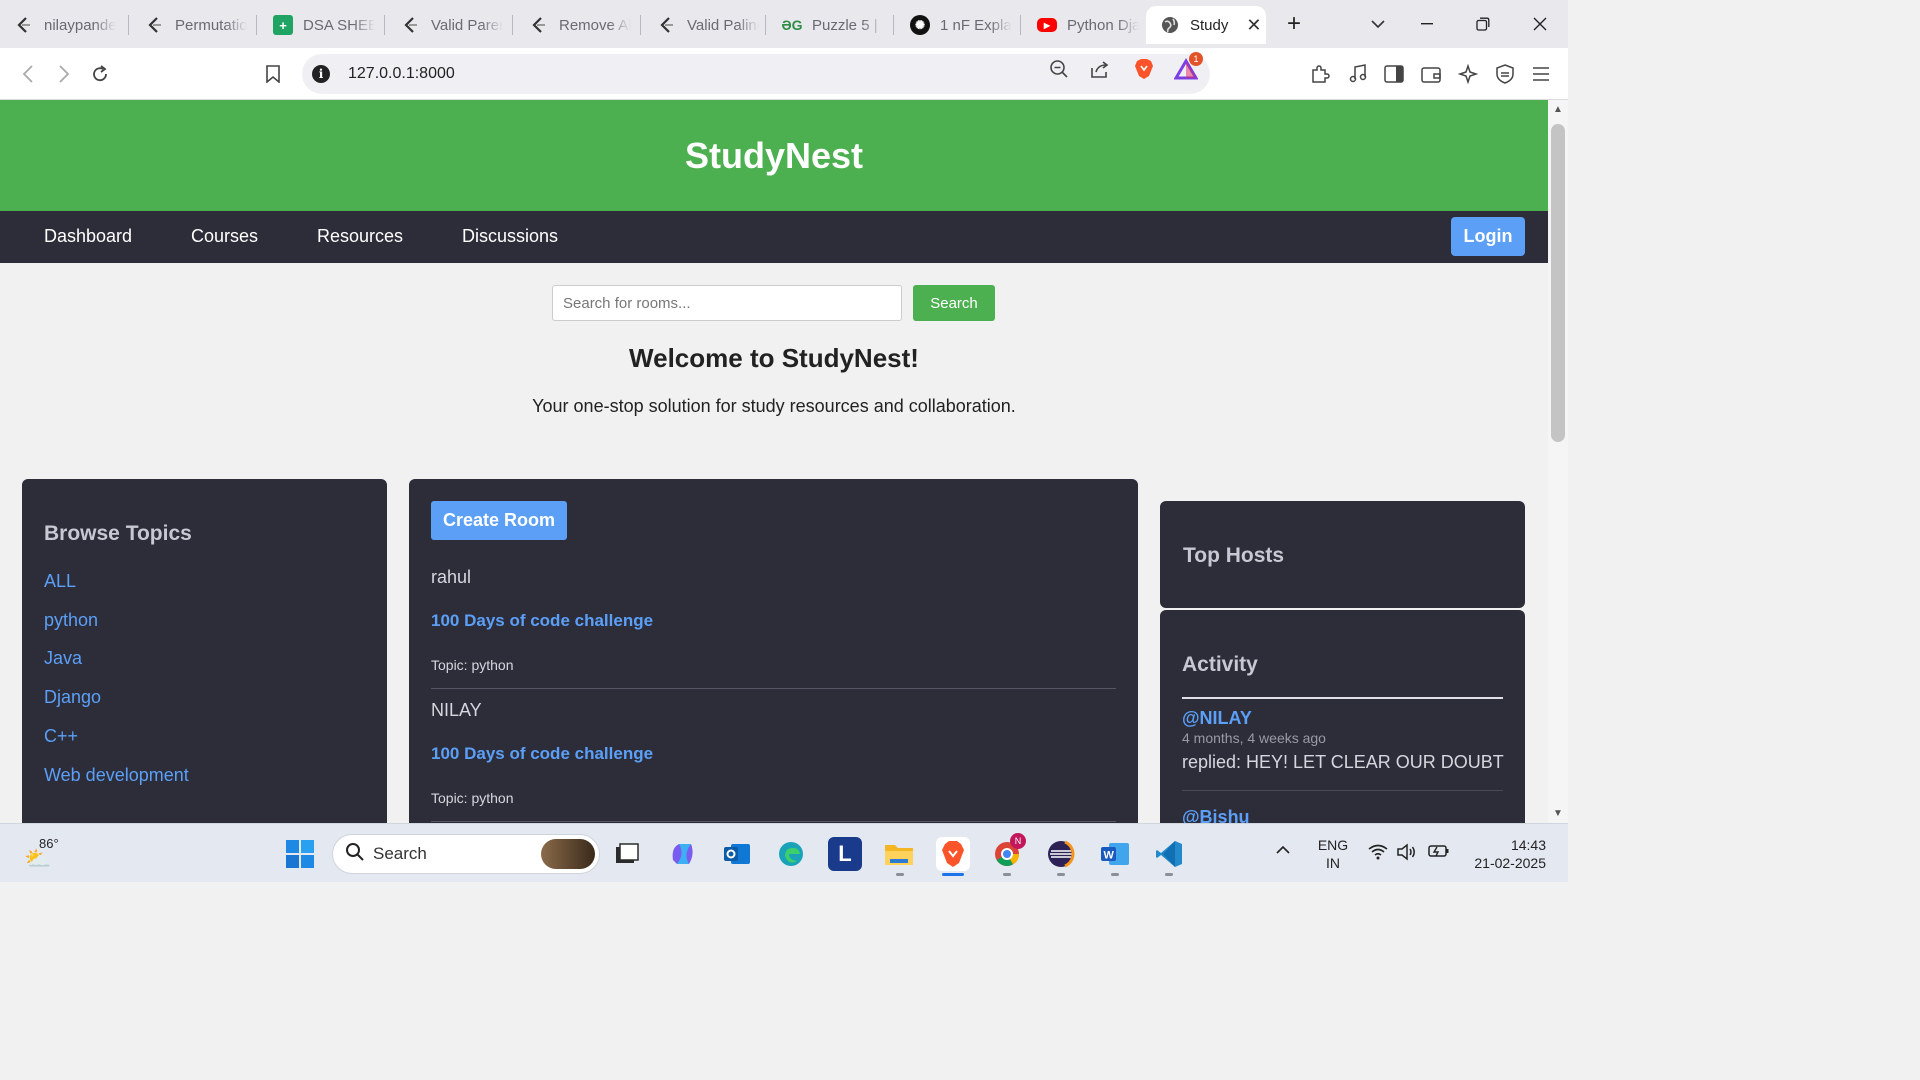 This screenshot has height=1080, width=1920. Describe the element at coordinates (28, 74) in the screenshot. I see `back-icon` at that location.